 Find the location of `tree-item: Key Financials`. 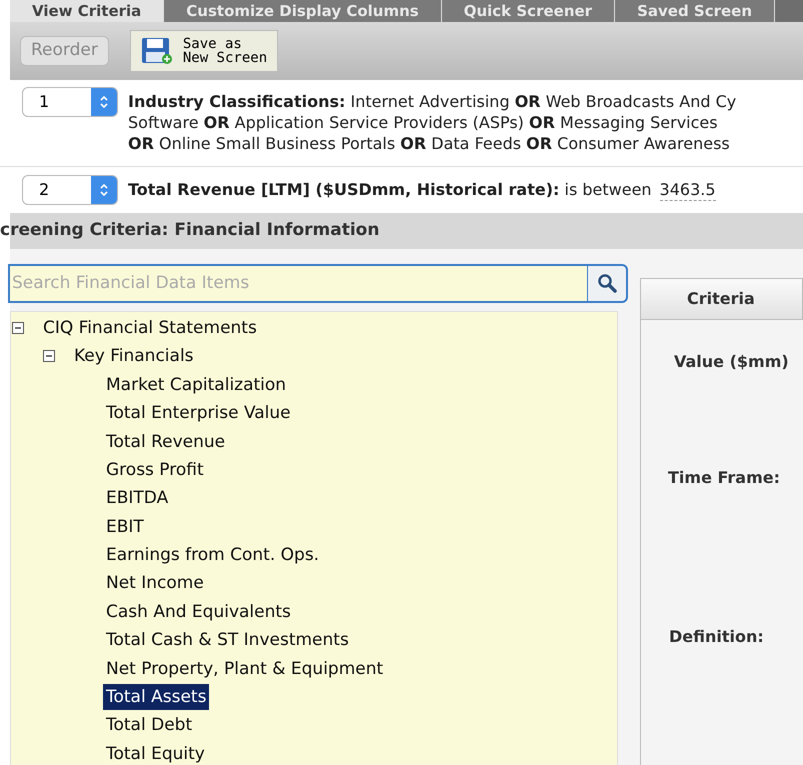

tree-item: Key Financials is located at coordinates (134, 356).